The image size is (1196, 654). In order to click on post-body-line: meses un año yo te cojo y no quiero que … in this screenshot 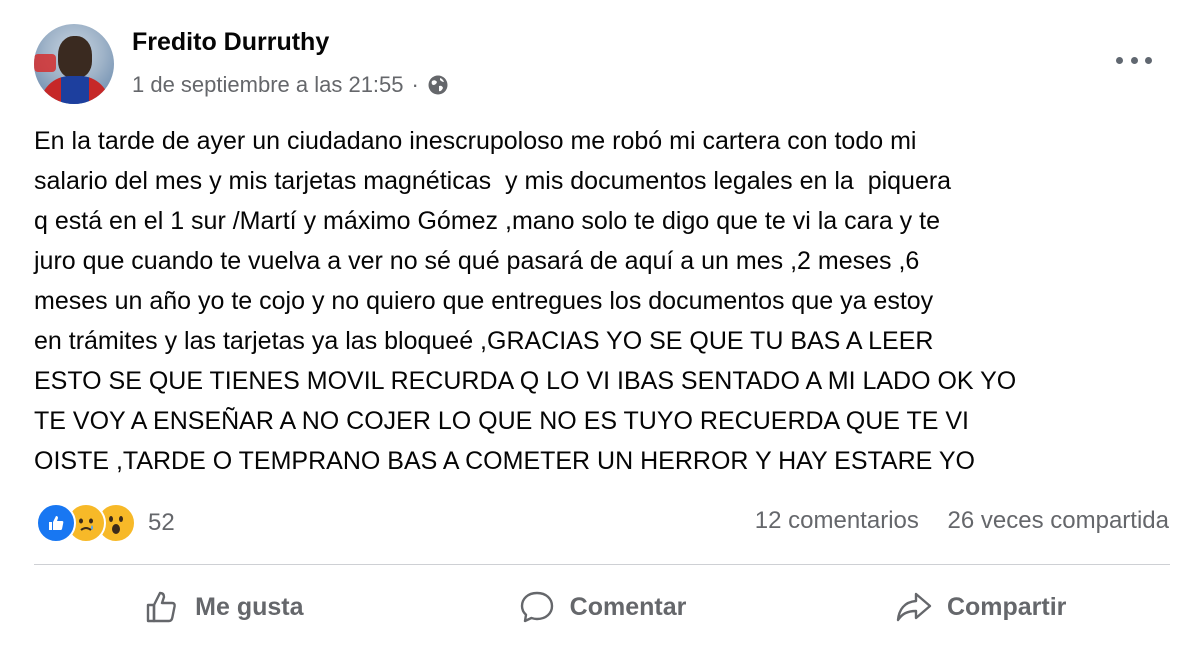, I will do `click(484, 301)`.